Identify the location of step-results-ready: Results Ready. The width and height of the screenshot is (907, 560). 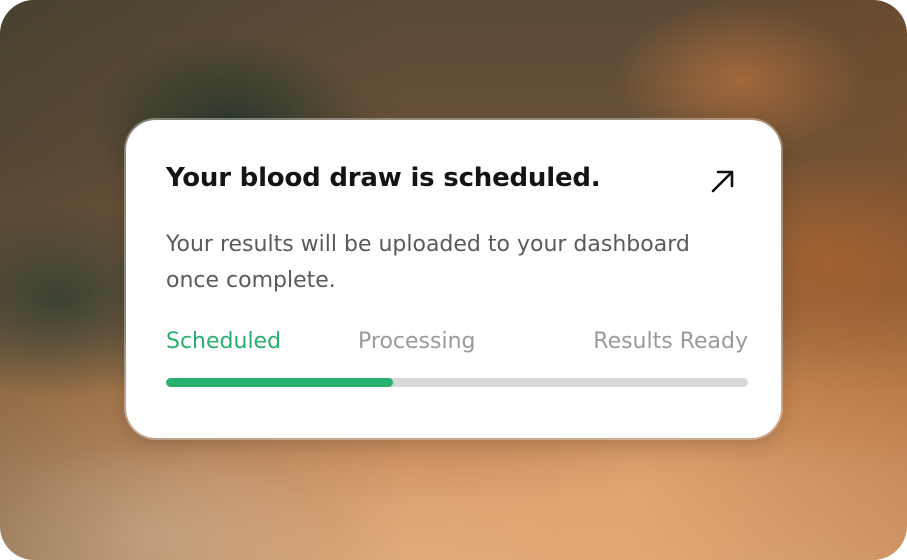
(670, 341).